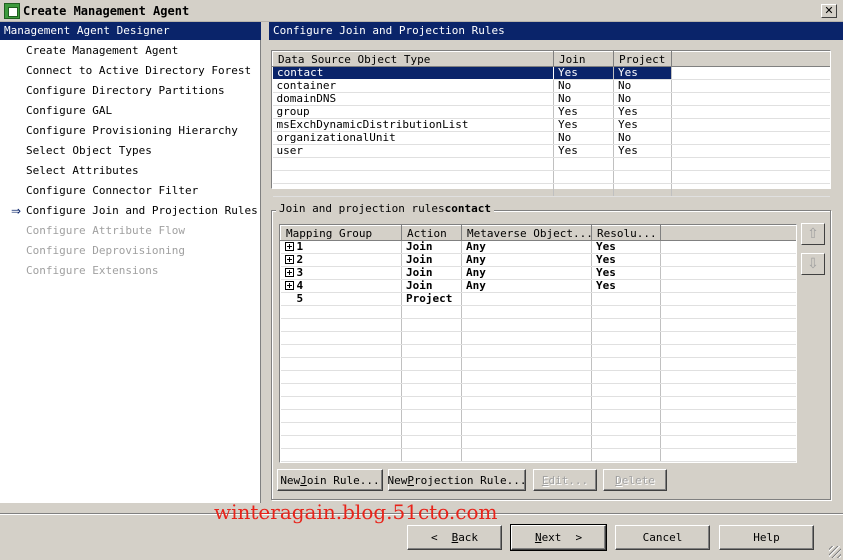 The width and height of the screenshot is (843, 560). I want to click on delete-button: Delete, so click(635, 480).